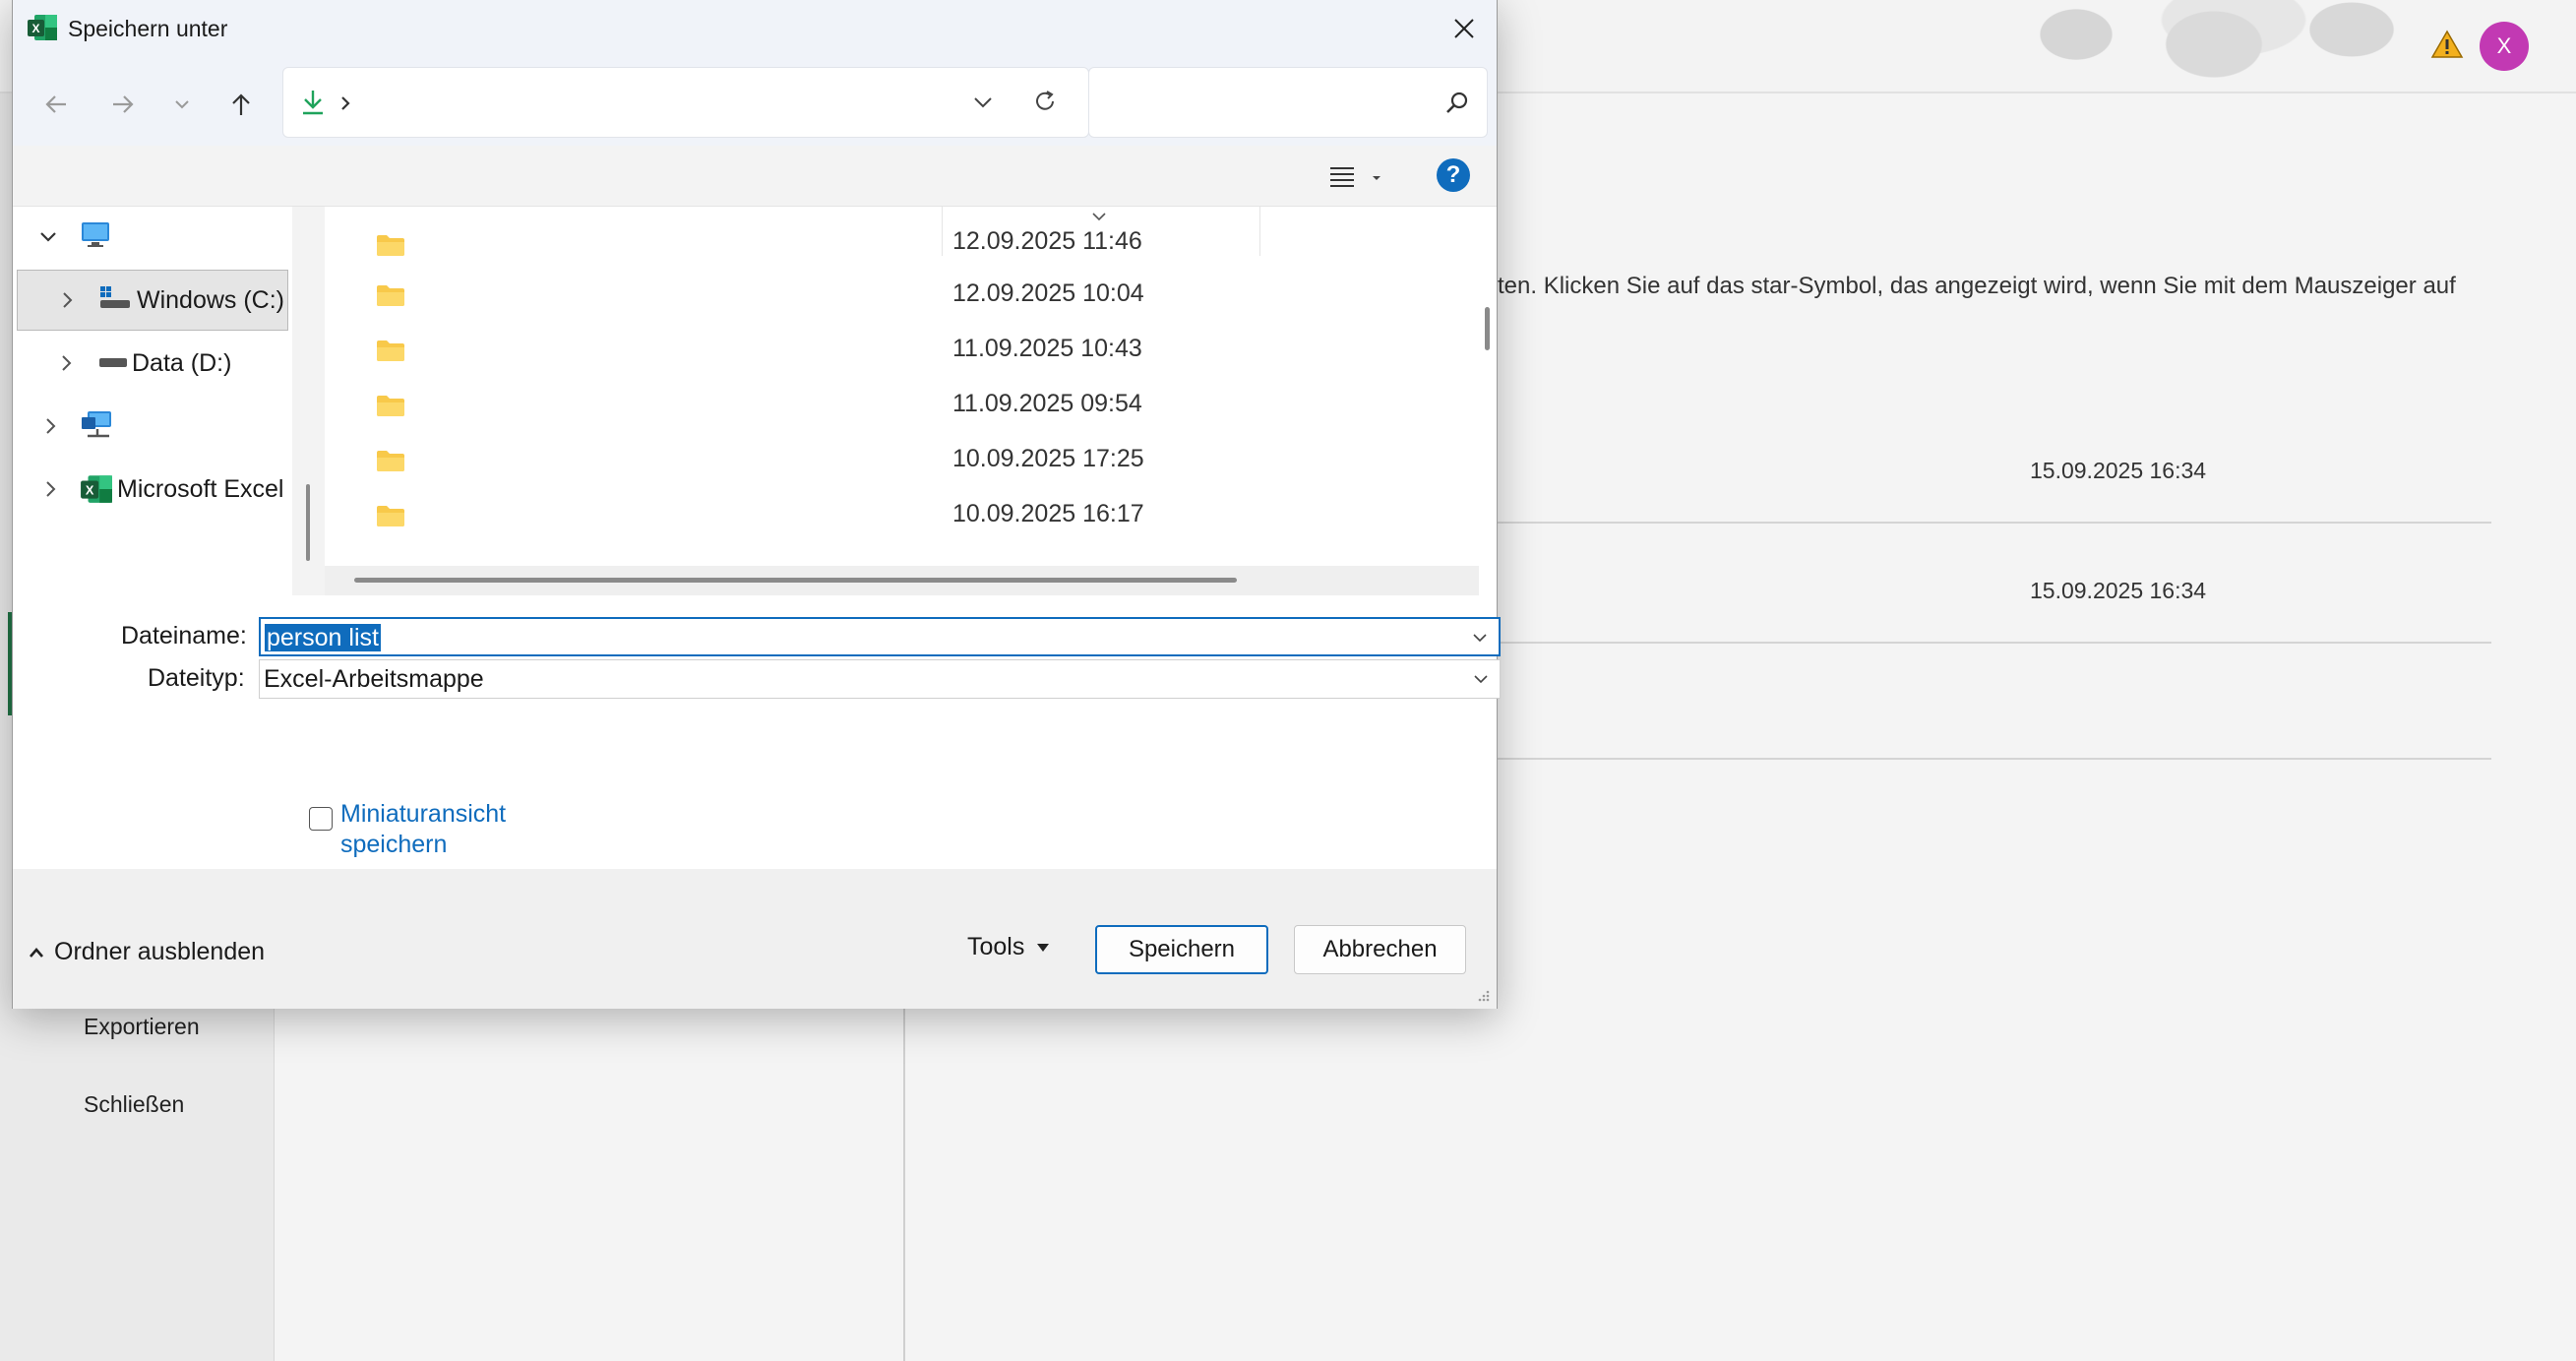  Describe the element at coordinates (2228, 47) in the screenshot. I see `header-decoration` at that location.